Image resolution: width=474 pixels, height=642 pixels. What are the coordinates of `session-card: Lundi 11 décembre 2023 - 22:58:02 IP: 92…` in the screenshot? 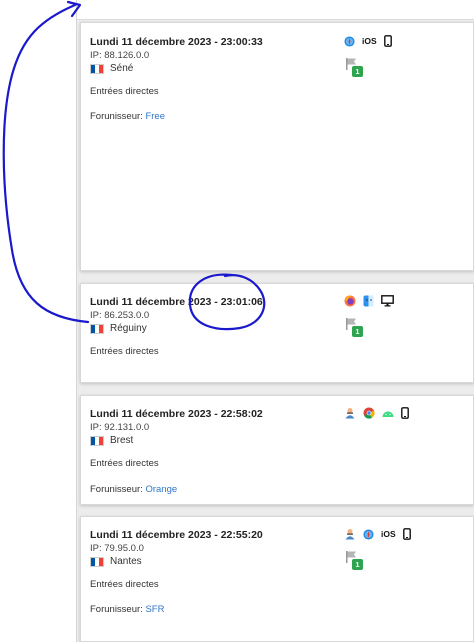 It's located at (277, 450).